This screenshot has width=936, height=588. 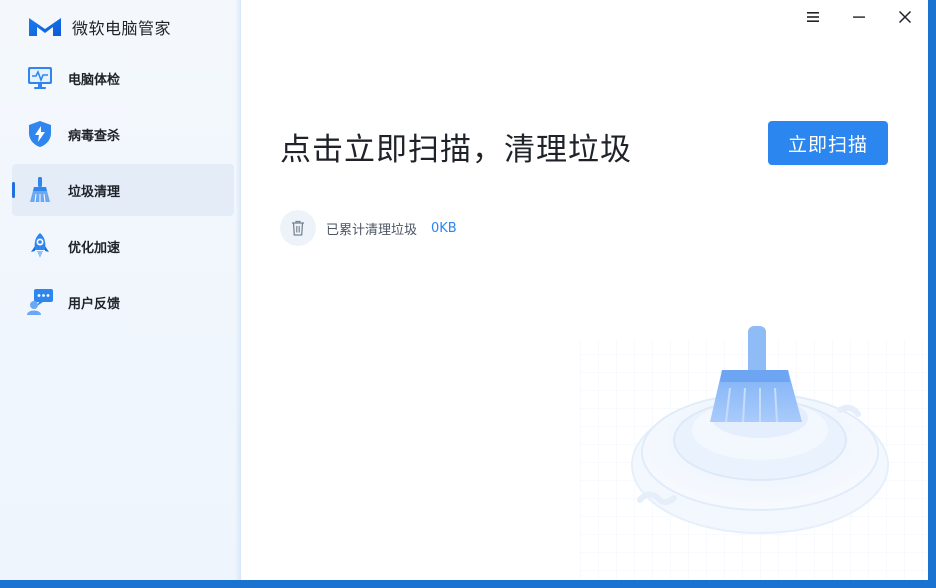 I want to click on brand: 微软电脑管家, so click(x=99, y=27).